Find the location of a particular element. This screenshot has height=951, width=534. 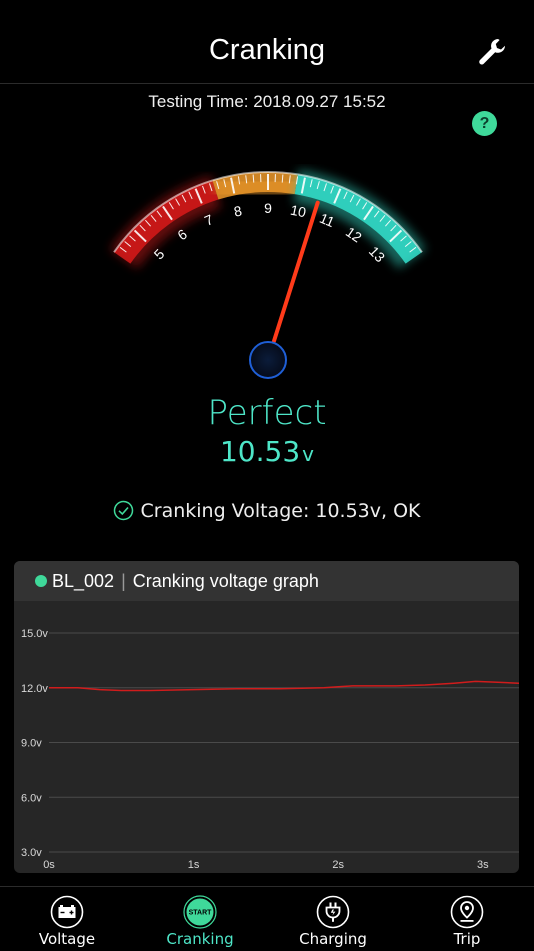

voltage-unit: v is located at coordinates (308, 454).